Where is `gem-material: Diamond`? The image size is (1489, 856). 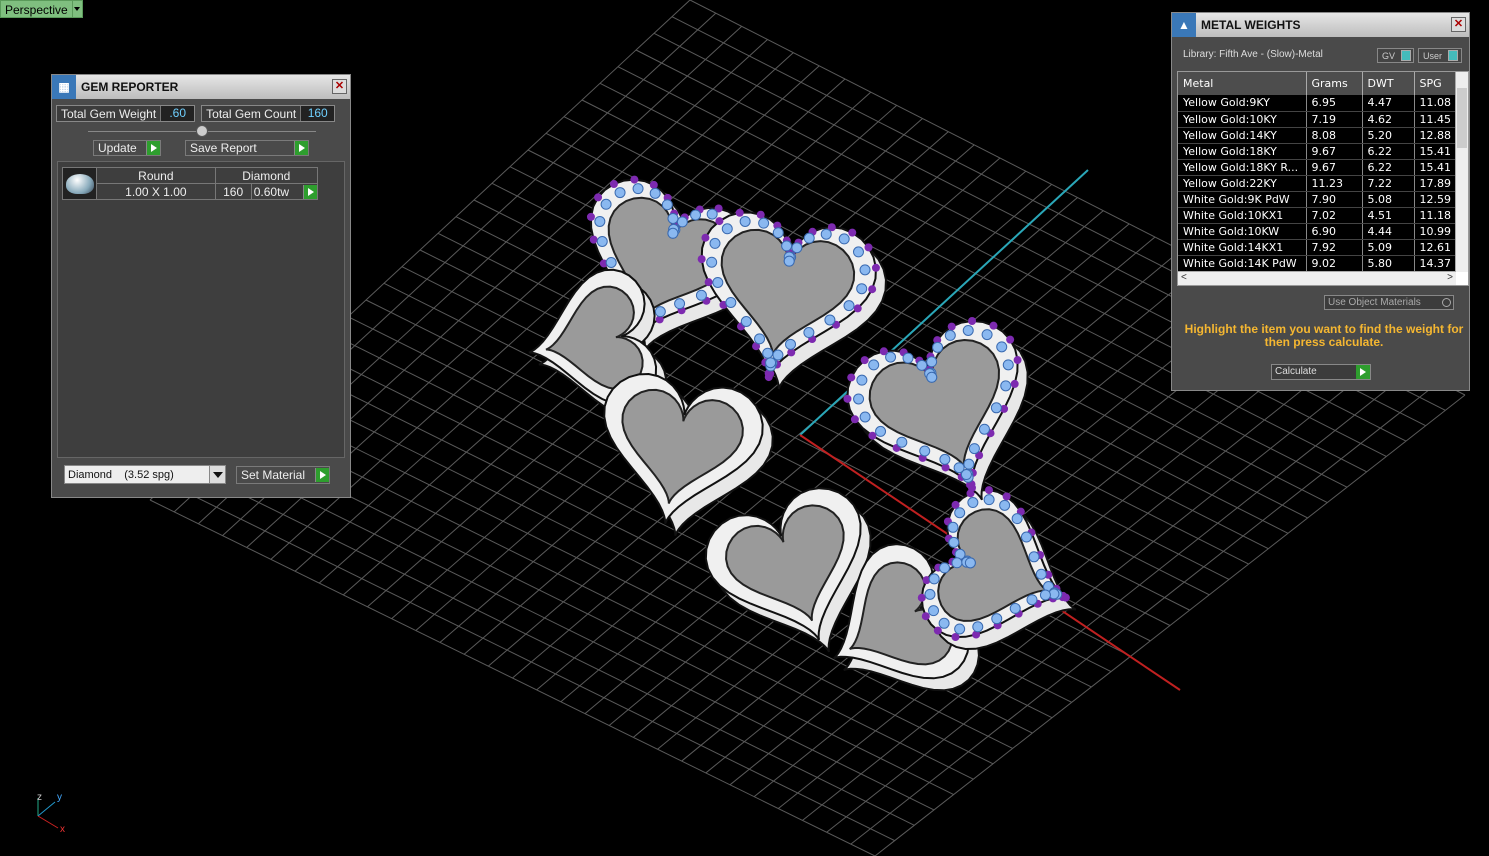 gem-material: Diamond is located at coordinates (266, 175).